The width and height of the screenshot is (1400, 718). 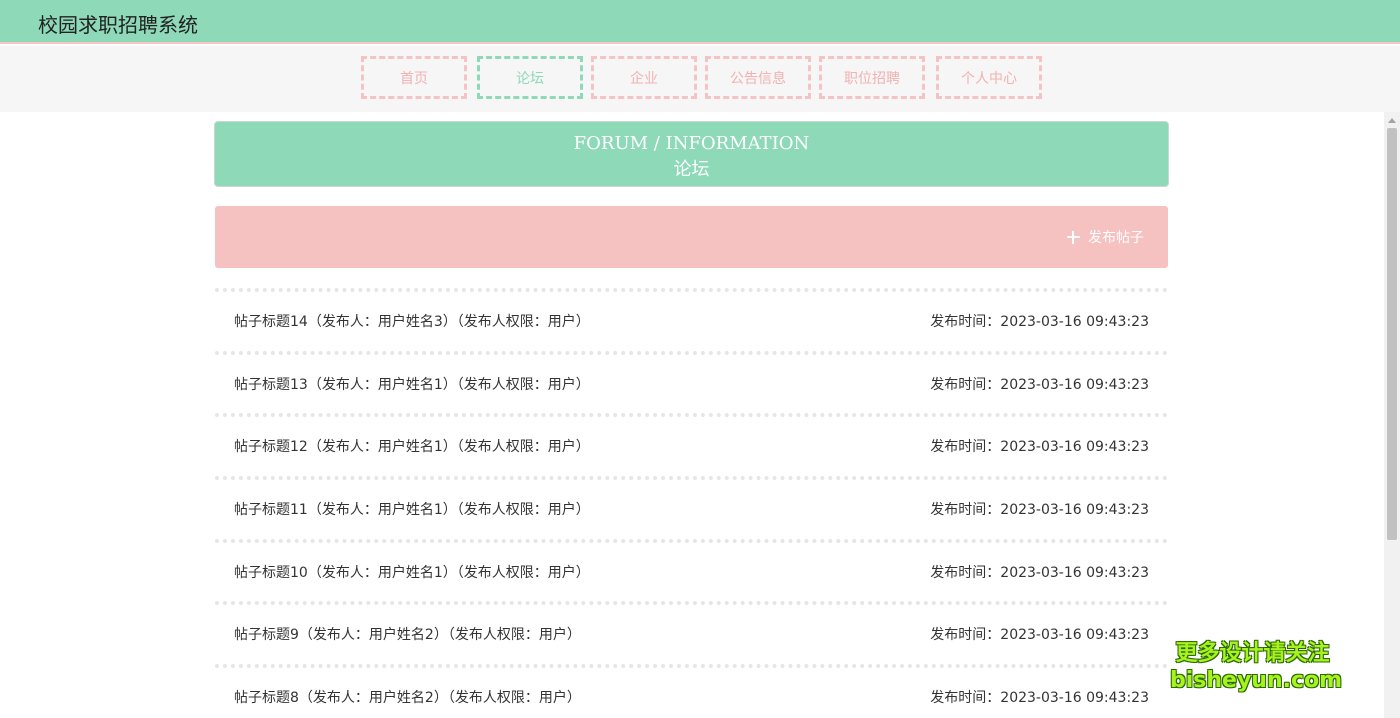 I want to click on action-bar: 发布帖子, so click(x=691, y=237).